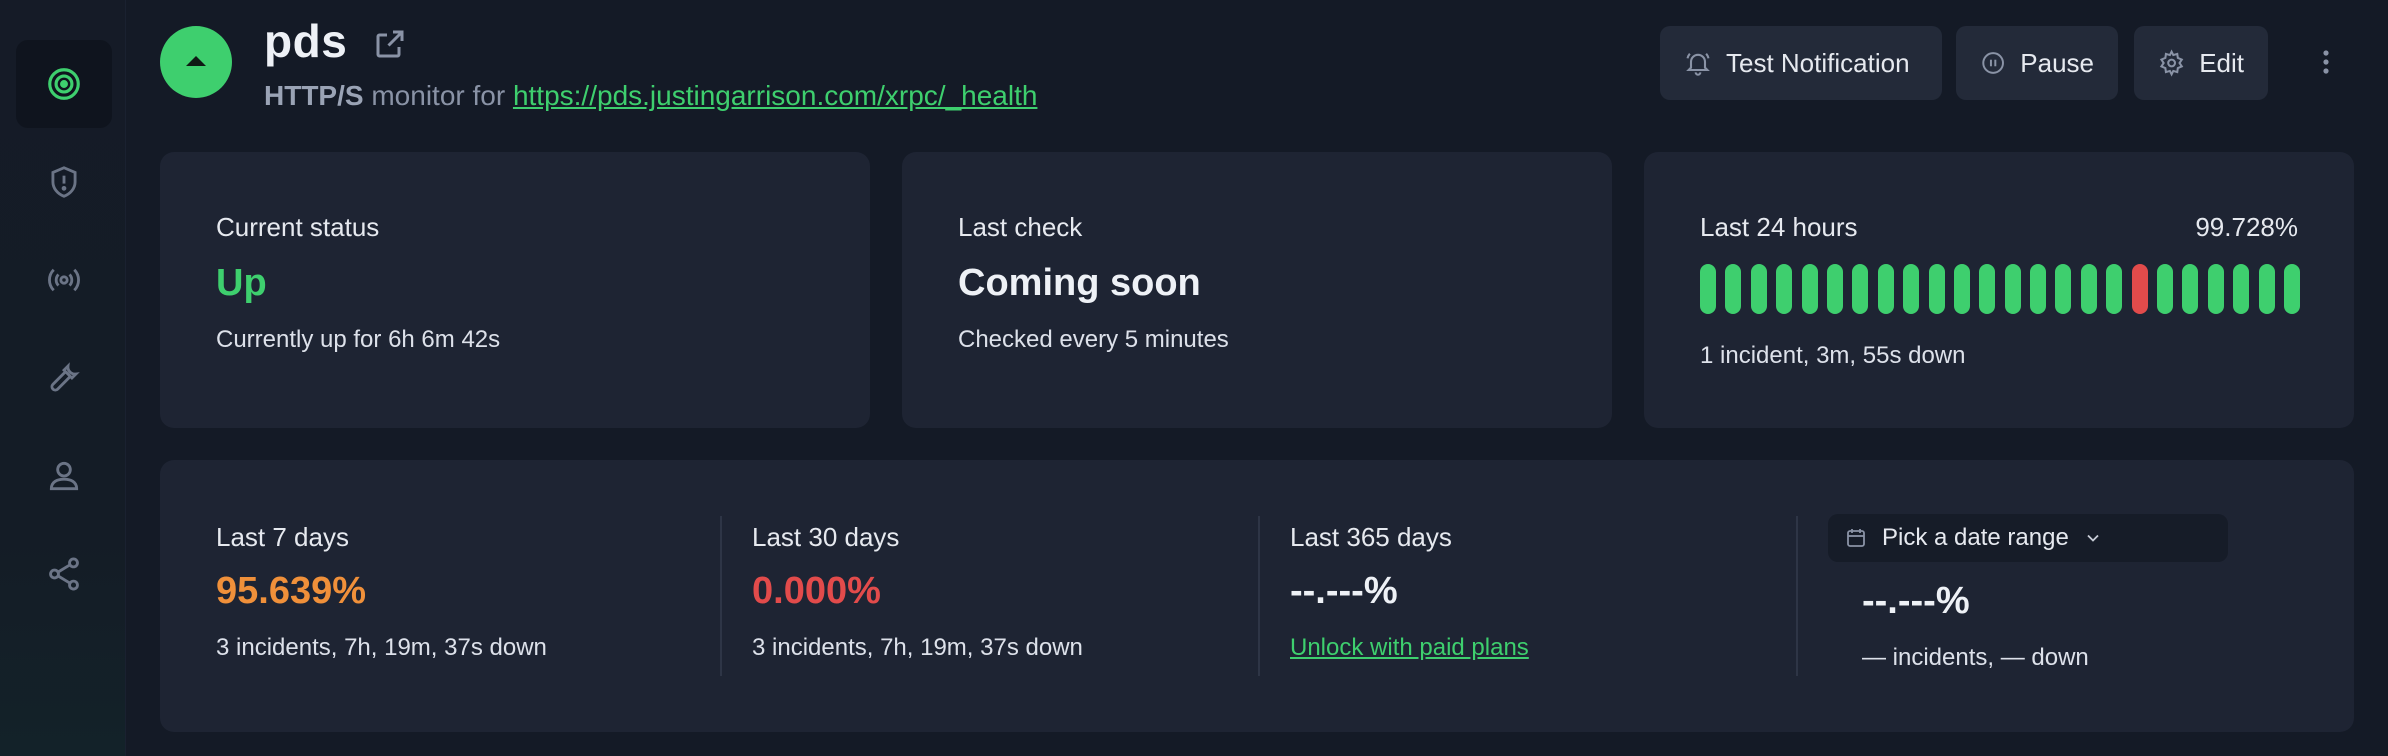  Describe the element at coordinates (1856, 538) in the screenshot. I see `calendar-icon` at that location.